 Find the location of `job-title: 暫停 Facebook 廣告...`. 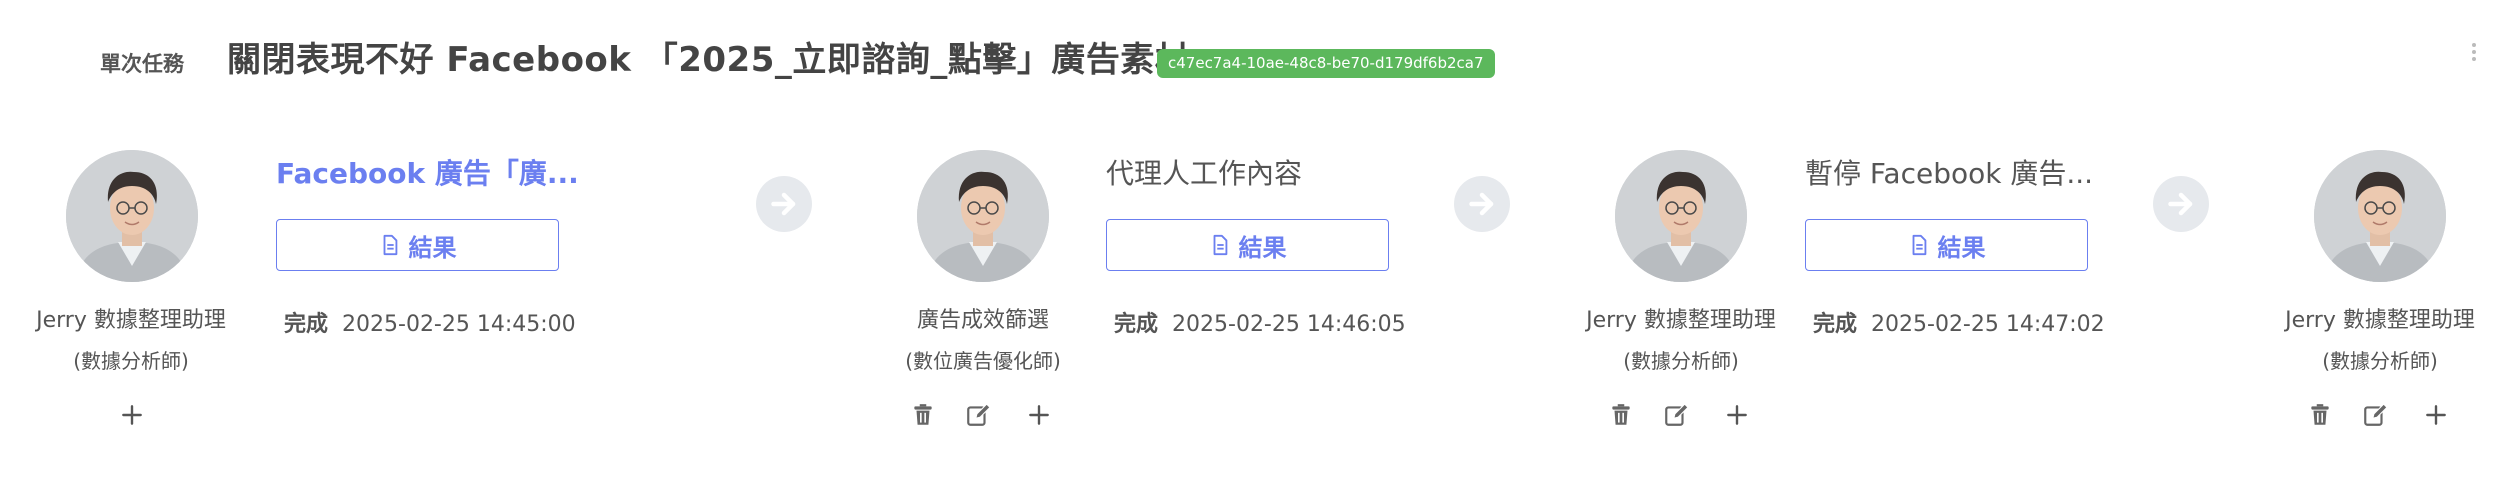

job-title: 暫停 Facebook 廣告... is located at coordinates (1949, 173).